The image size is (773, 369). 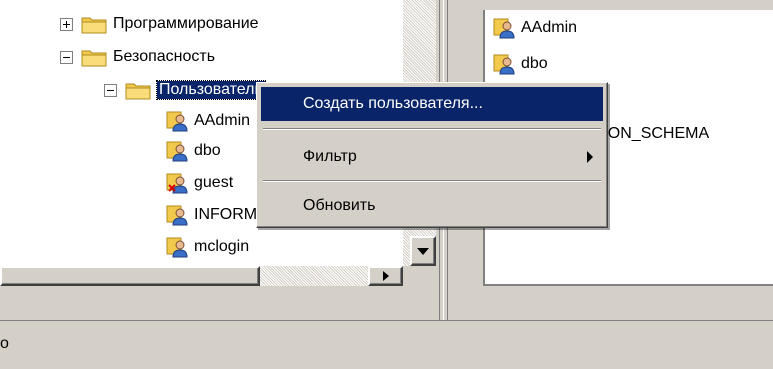 I want to click on tree-node-user-aadmin: AAdmin, so click(x=208, y=121).